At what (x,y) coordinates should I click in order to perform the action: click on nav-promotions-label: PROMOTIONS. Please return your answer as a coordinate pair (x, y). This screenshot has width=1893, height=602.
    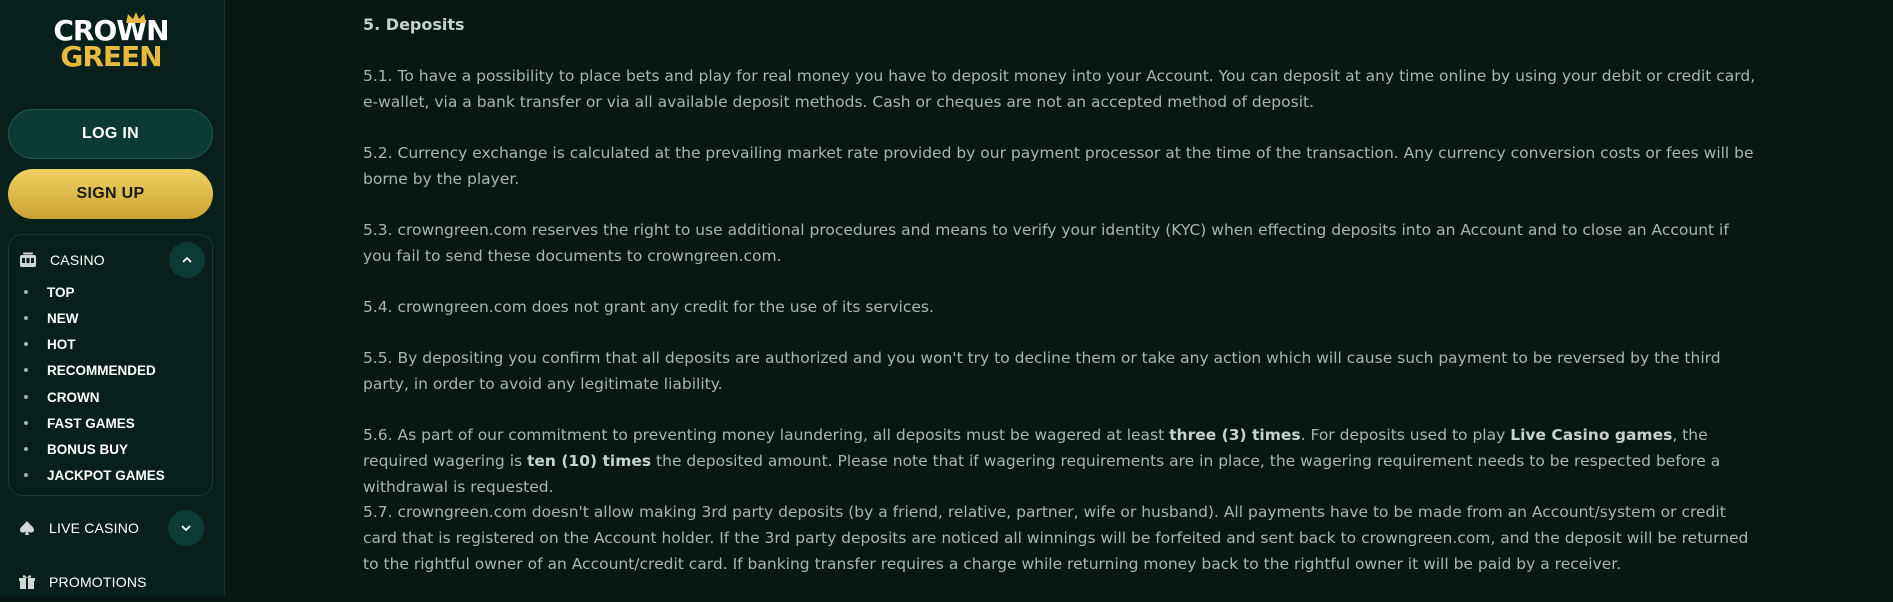
    Looking at the image, I should click on (98, 582).